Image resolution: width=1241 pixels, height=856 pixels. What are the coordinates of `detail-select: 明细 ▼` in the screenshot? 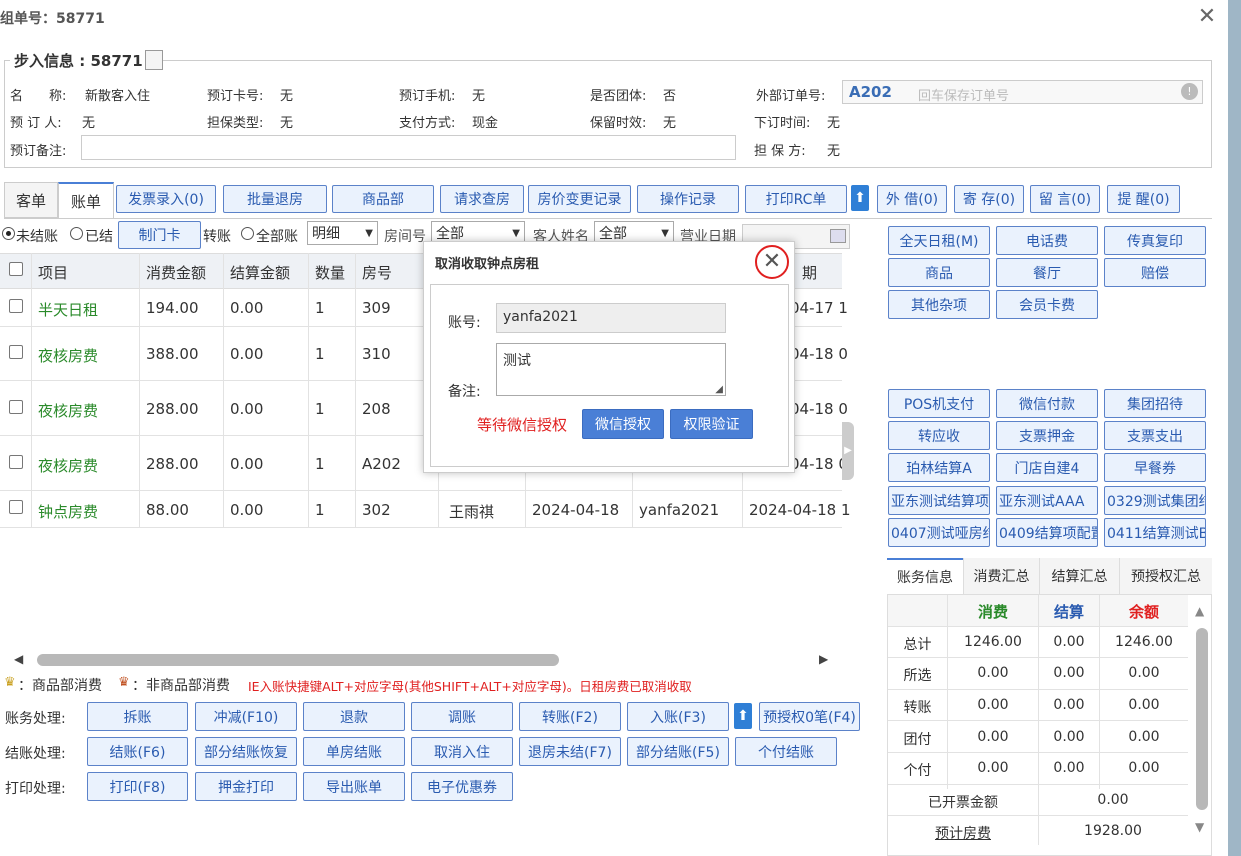 It's located at (342, 233).